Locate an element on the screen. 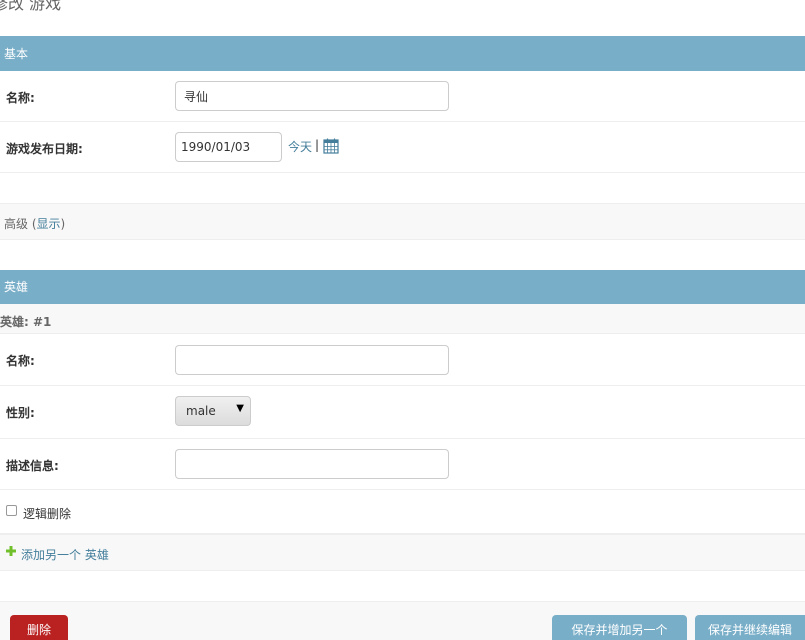 Image resolution: width=805 pixels, height=640 pixels. hero-desc-label: 描述信息: is located at coordinates (32, 466).